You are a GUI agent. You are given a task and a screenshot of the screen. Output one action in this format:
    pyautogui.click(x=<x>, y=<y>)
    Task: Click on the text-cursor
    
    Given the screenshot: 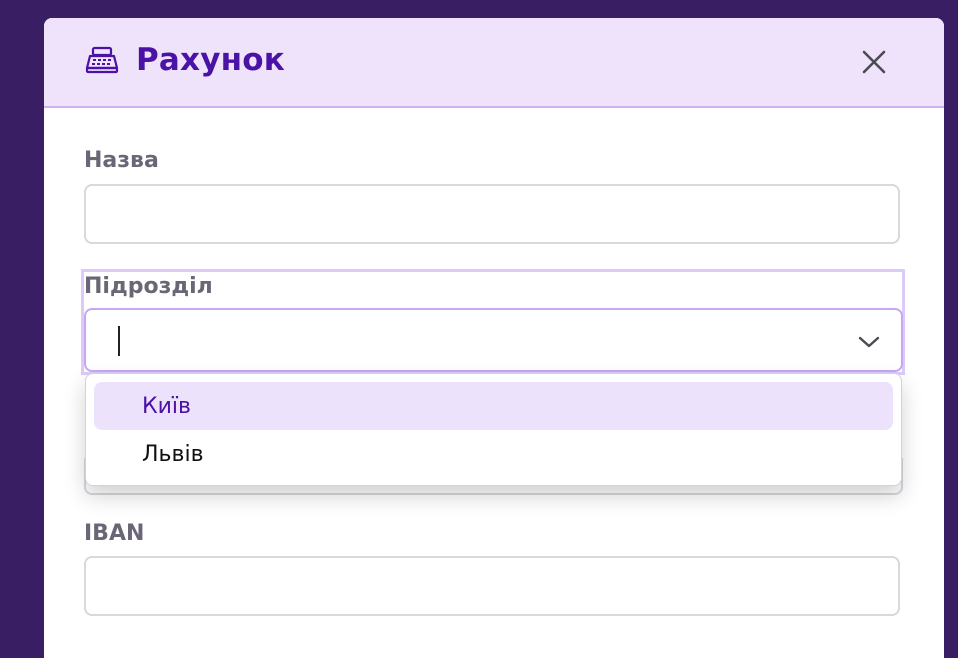 What is the action you would take?
    pyautogui.click(x=119, y=341)
    